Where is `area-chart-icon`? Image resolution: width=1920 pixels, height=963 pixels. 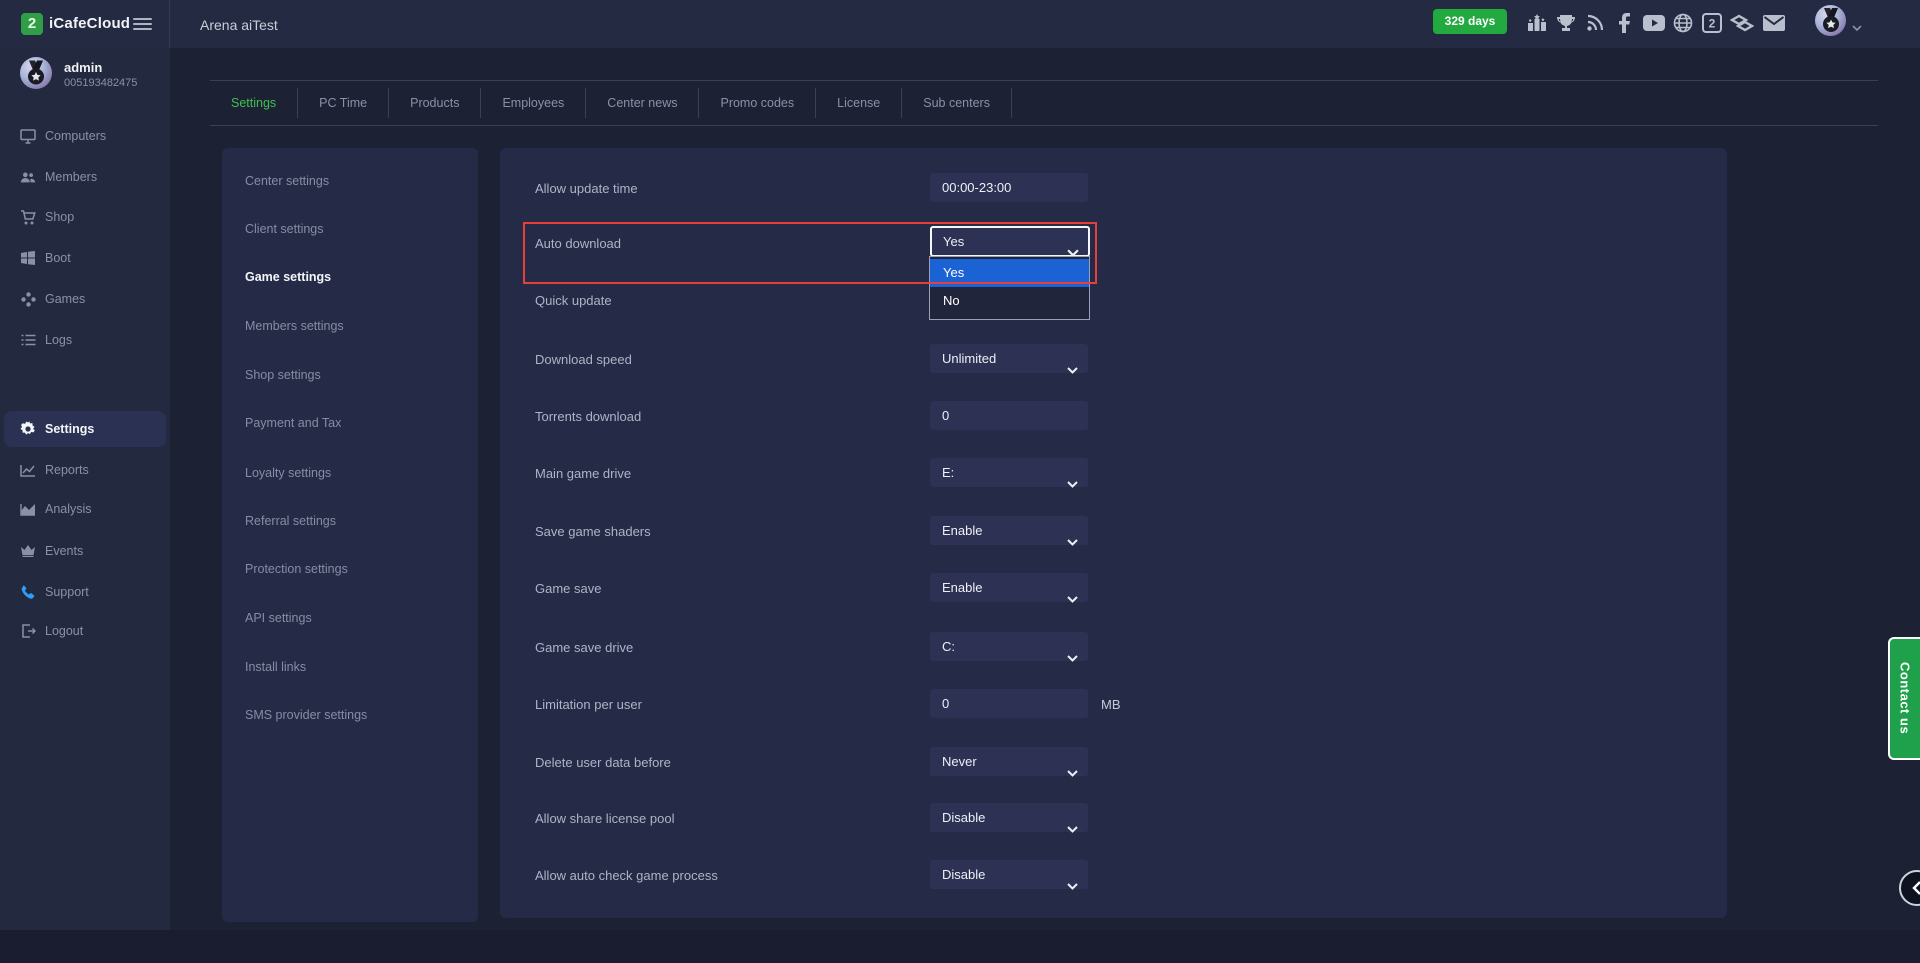
area-chart-icon is located at coordinates (28, 509).